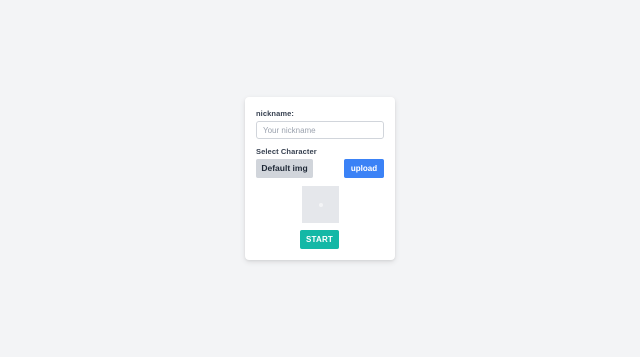 The height and width of the screenshot is (357, 640). What do you see at coordinates (319, 239) in the screenshot?
I see `start-button: START` at bounding box center [319, 239].